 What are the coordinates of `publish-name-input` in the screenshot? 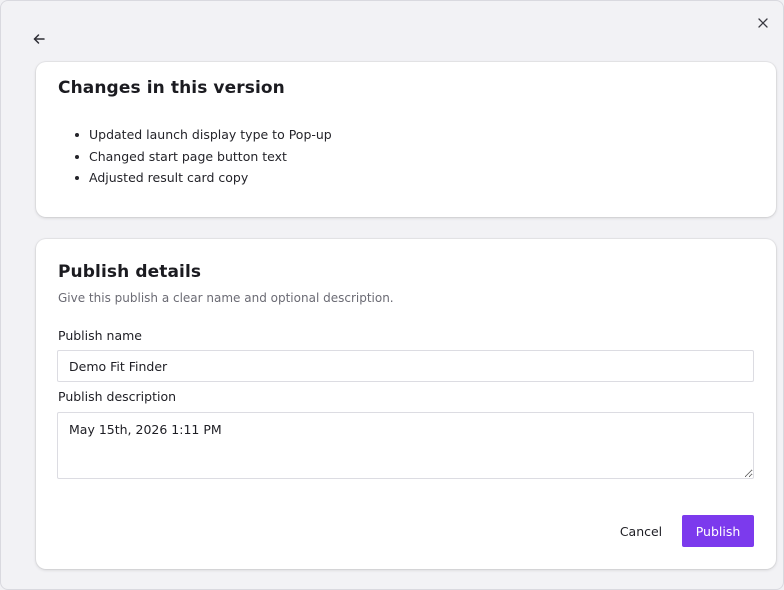 It's located at (405, 366).